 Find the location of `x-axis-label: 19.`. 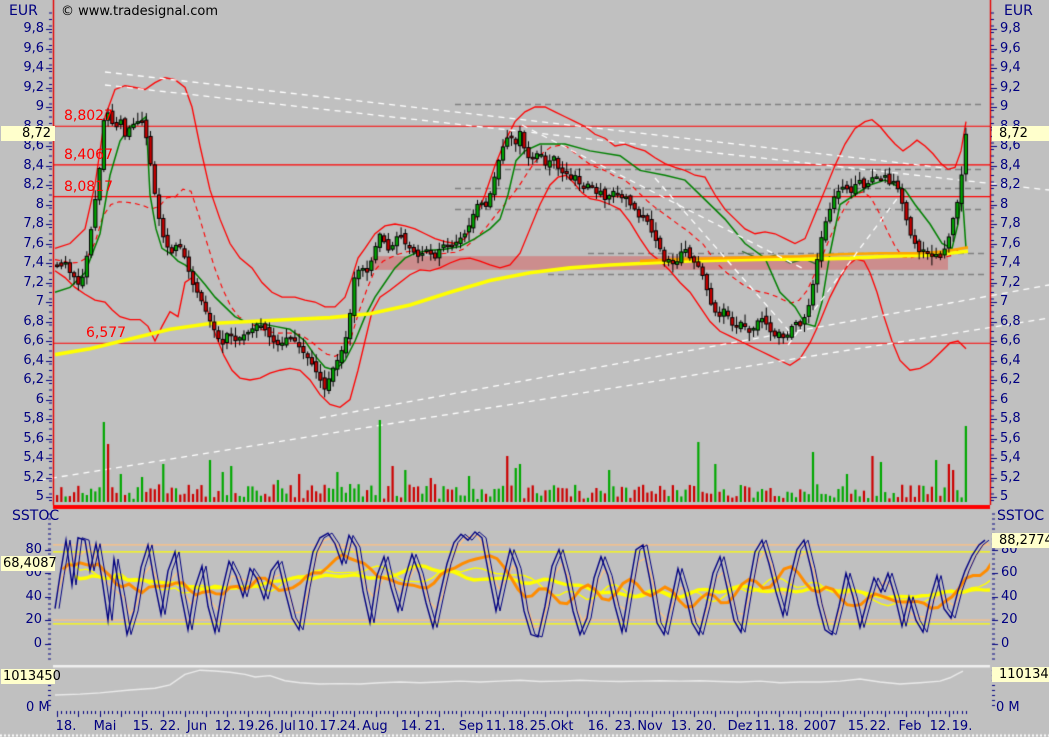

x-axis-label: 19. is located at coordinates (962, 726).